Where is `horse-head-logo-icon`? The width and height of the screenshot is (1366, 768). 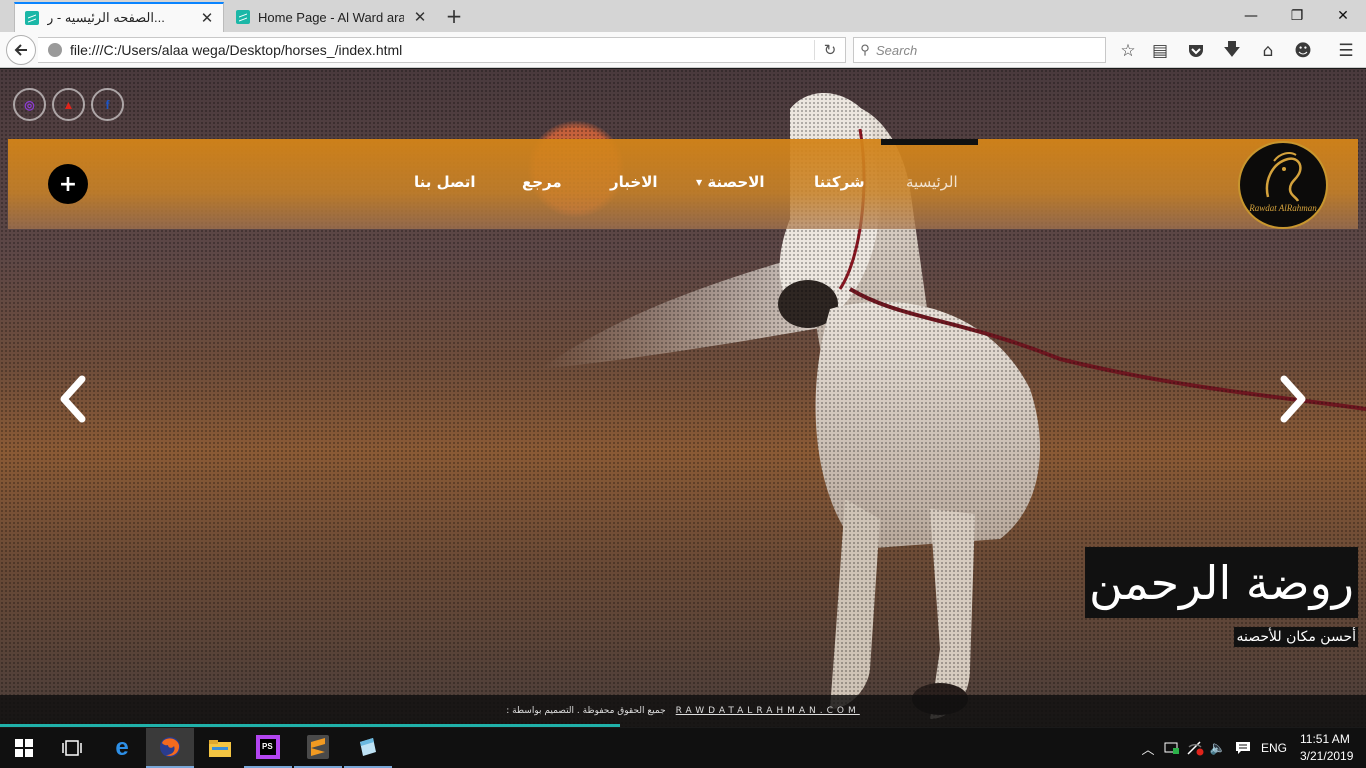
horse-head-logo-icon is located at coordinates (1283, 177).